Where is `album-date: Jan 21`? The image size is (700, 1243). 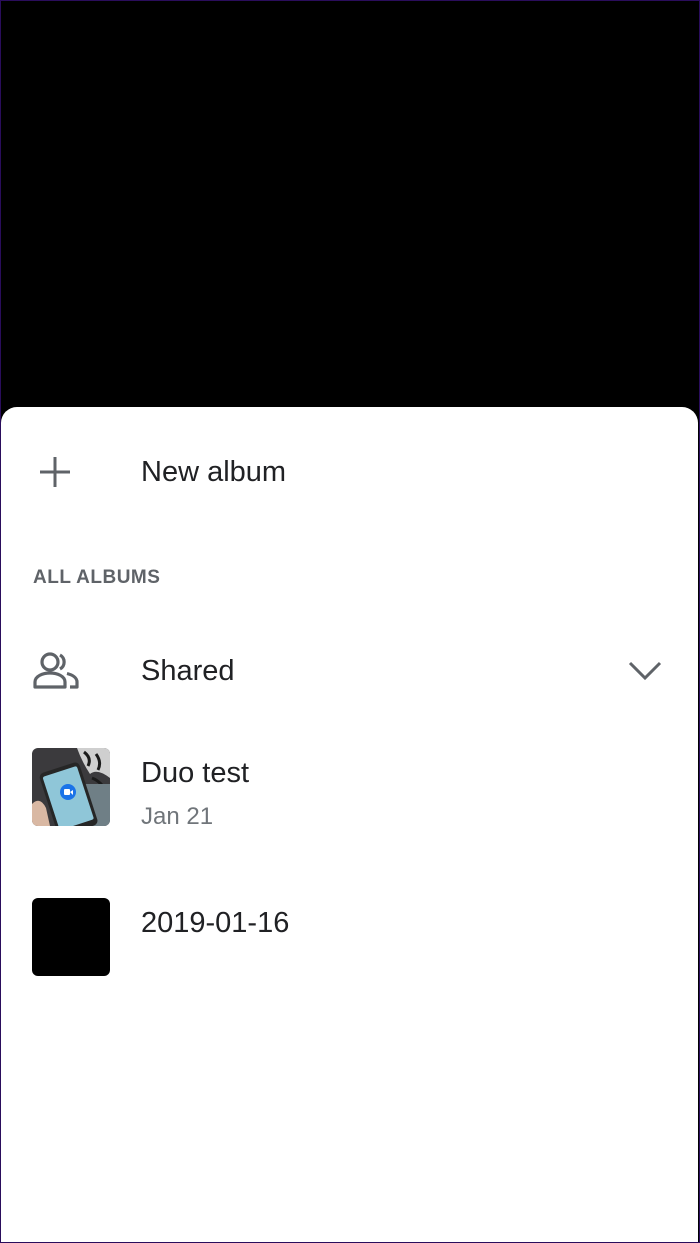 album-date: Jan 21 is located at coordinates (177, 816).